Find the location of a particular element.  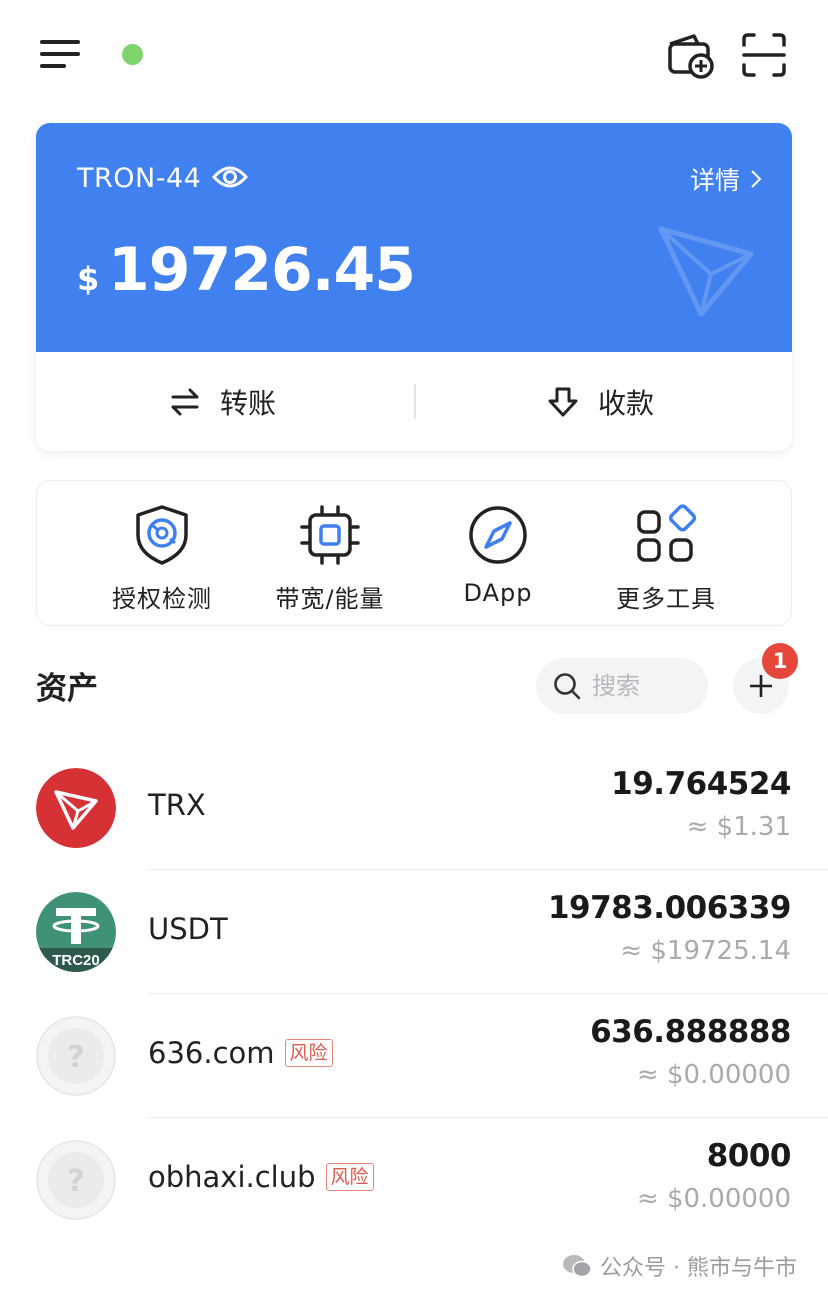

tools-panel: 授权检测 带宽/能量 DApp 更多工具 is located at coordinates (414, 553).